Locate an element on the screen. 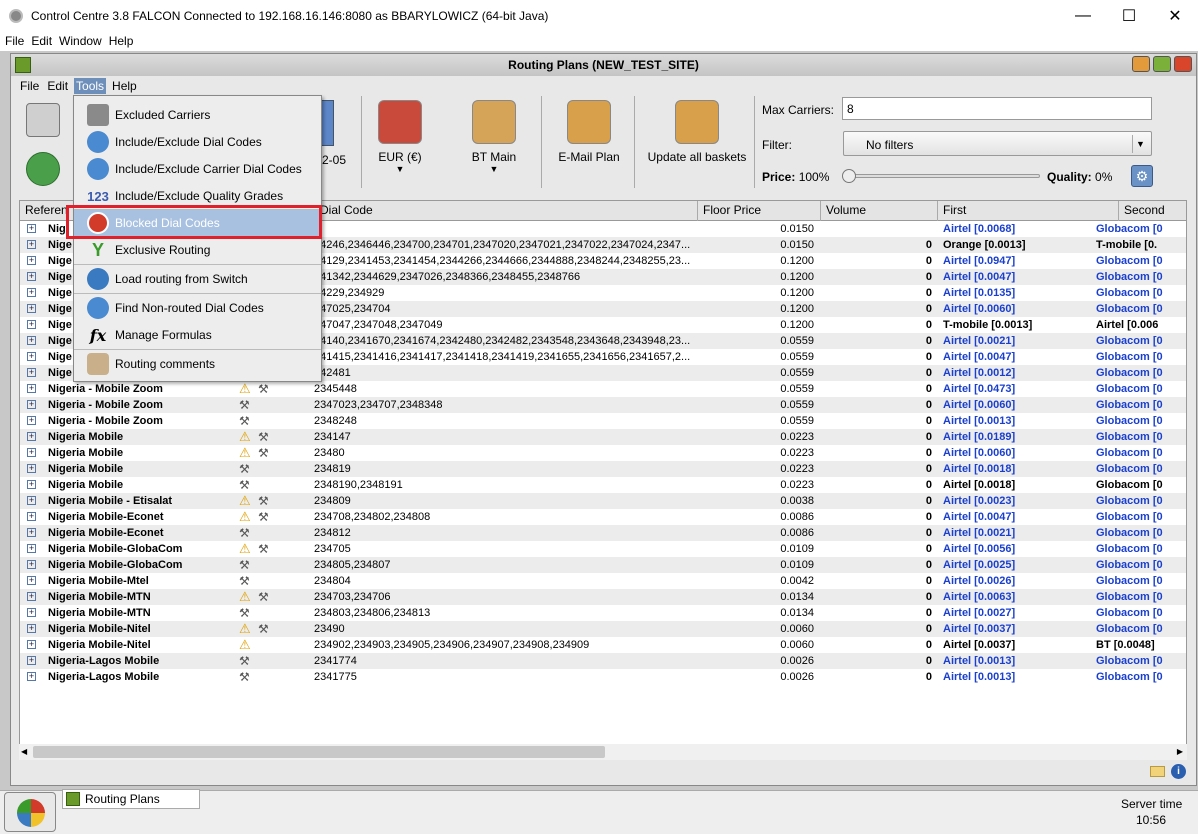 The image size is (1198, 834). scrollbar-thumb is located at coordinates (319, 752).